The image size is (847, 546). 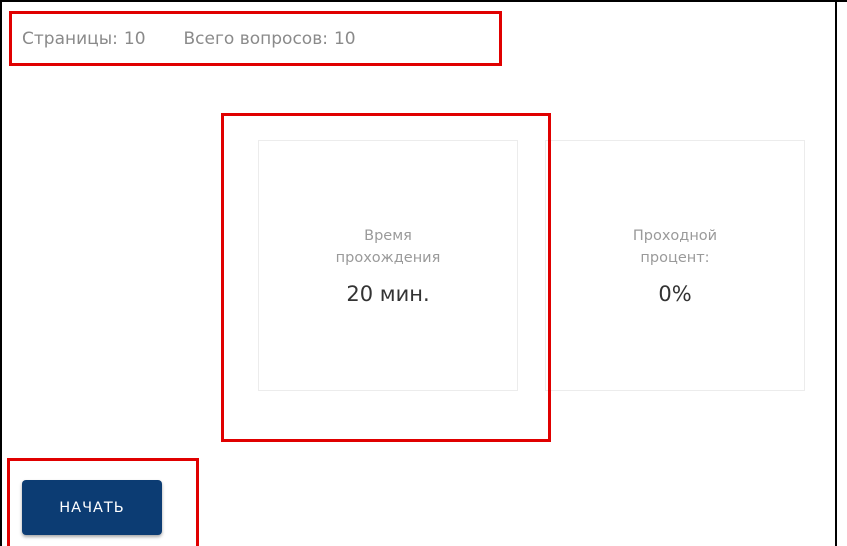 I want to click on frame-right-edge, so click(x=836, y=273).